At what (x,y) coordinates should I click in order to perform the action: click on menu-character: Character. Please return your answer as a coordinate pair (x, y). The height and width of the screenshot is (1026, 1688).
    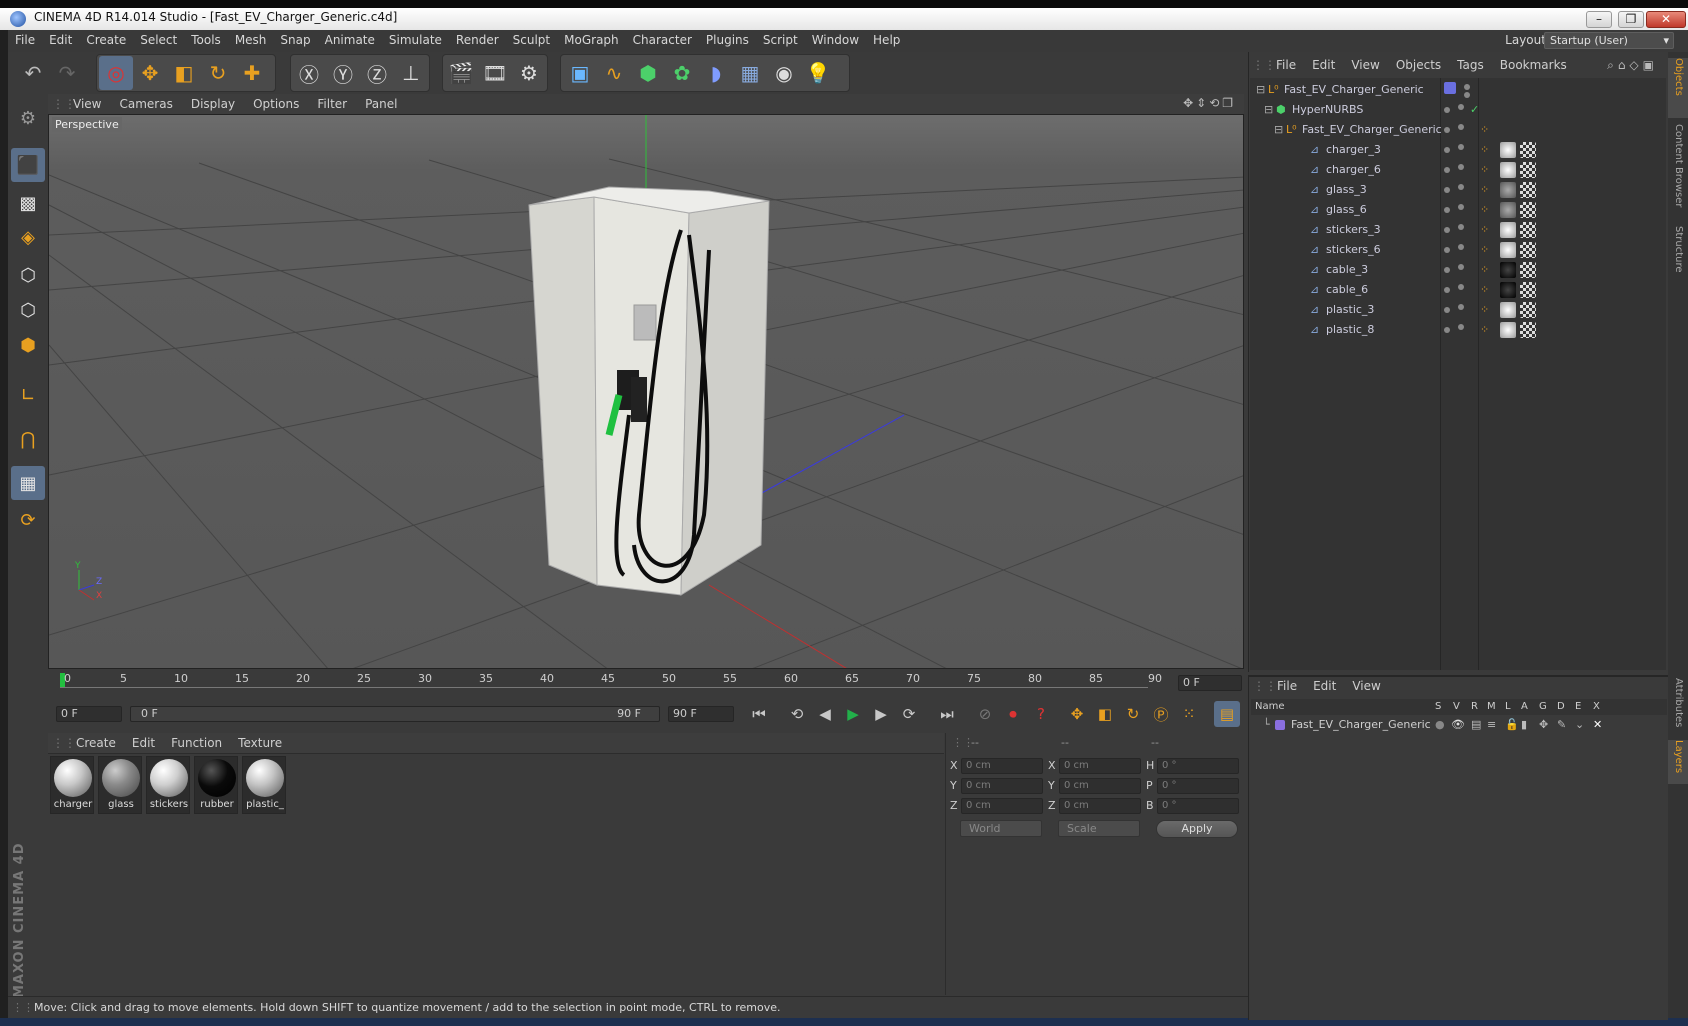
    Looking at the image, I should click on (662, 38).